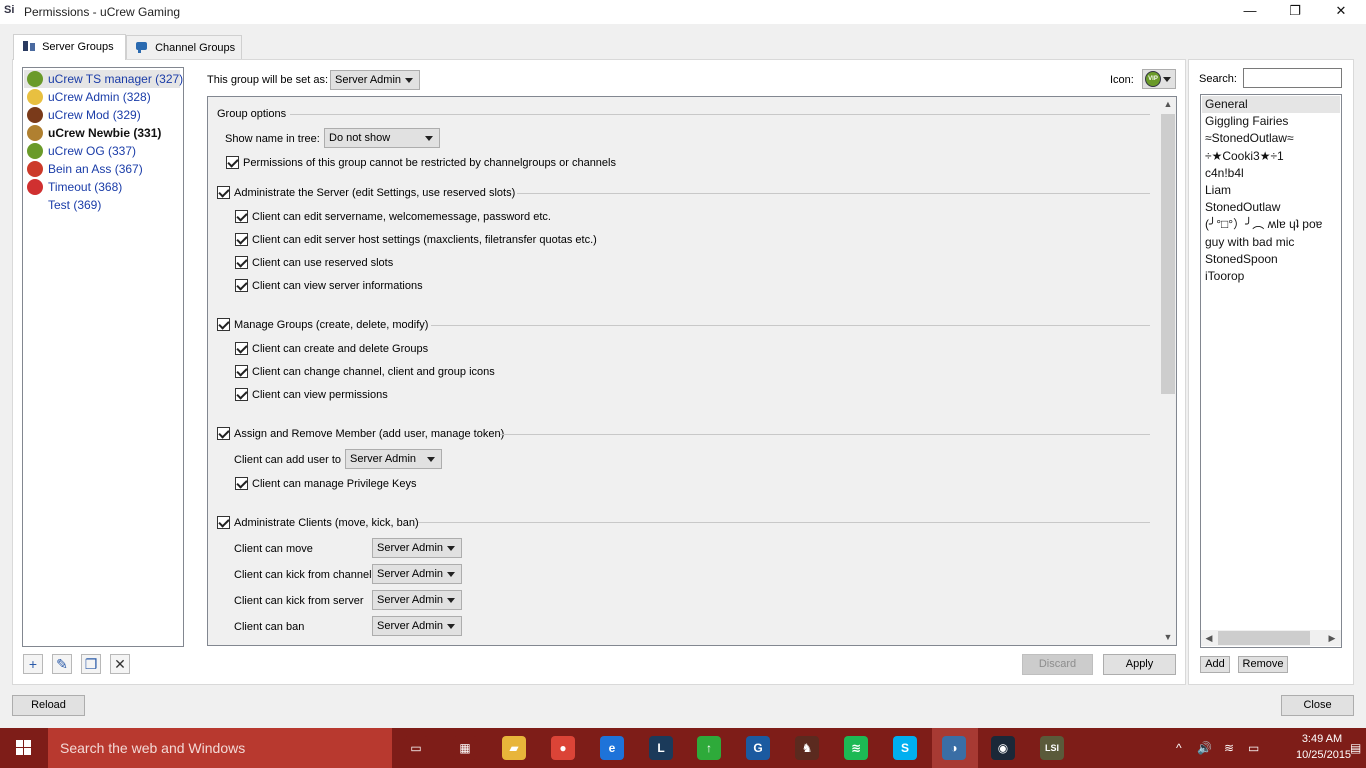 This screenshot has width=1366, height=768. Describe the element at coordinates (1271, 276) in the screenshot. I see `channel-item: iToorop` at that location.